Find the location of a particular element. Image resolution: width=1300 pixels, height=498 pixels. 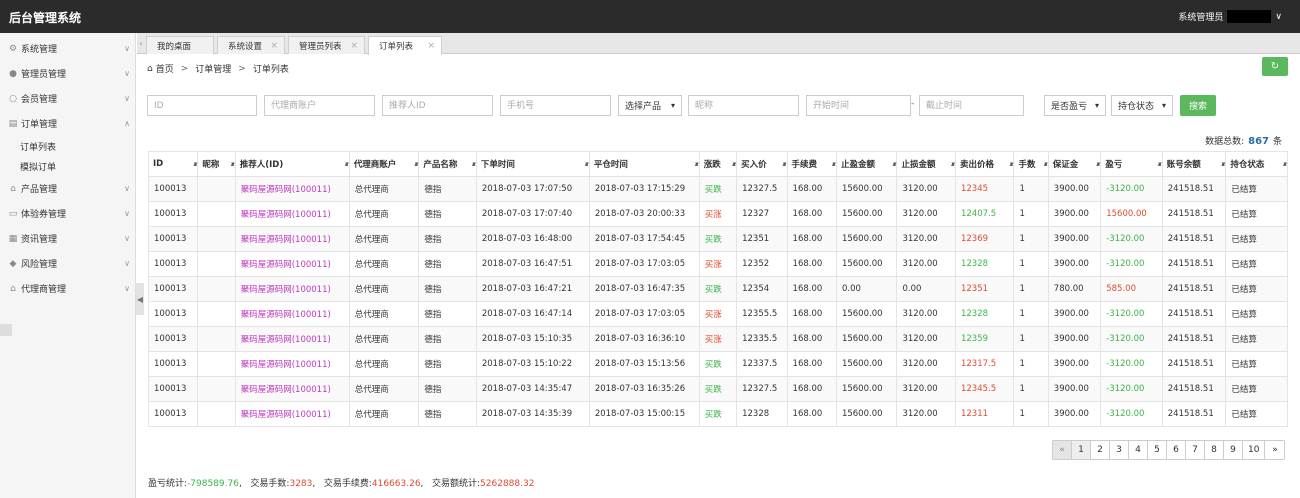

sidebar-item-0: ⚙ 系统管理 ∨ is located at coordinates (67, 48).